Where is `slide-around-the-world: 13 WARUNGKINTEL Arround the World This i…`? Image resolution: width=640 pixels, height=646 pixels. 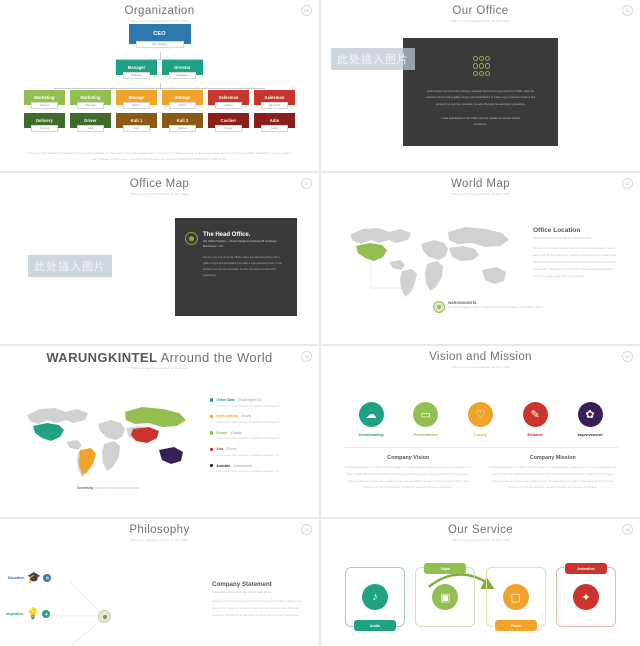 slide-around-the-world: 13 WARUNGKINTEL Arround the World This i… is located at coordinates (159, 431).